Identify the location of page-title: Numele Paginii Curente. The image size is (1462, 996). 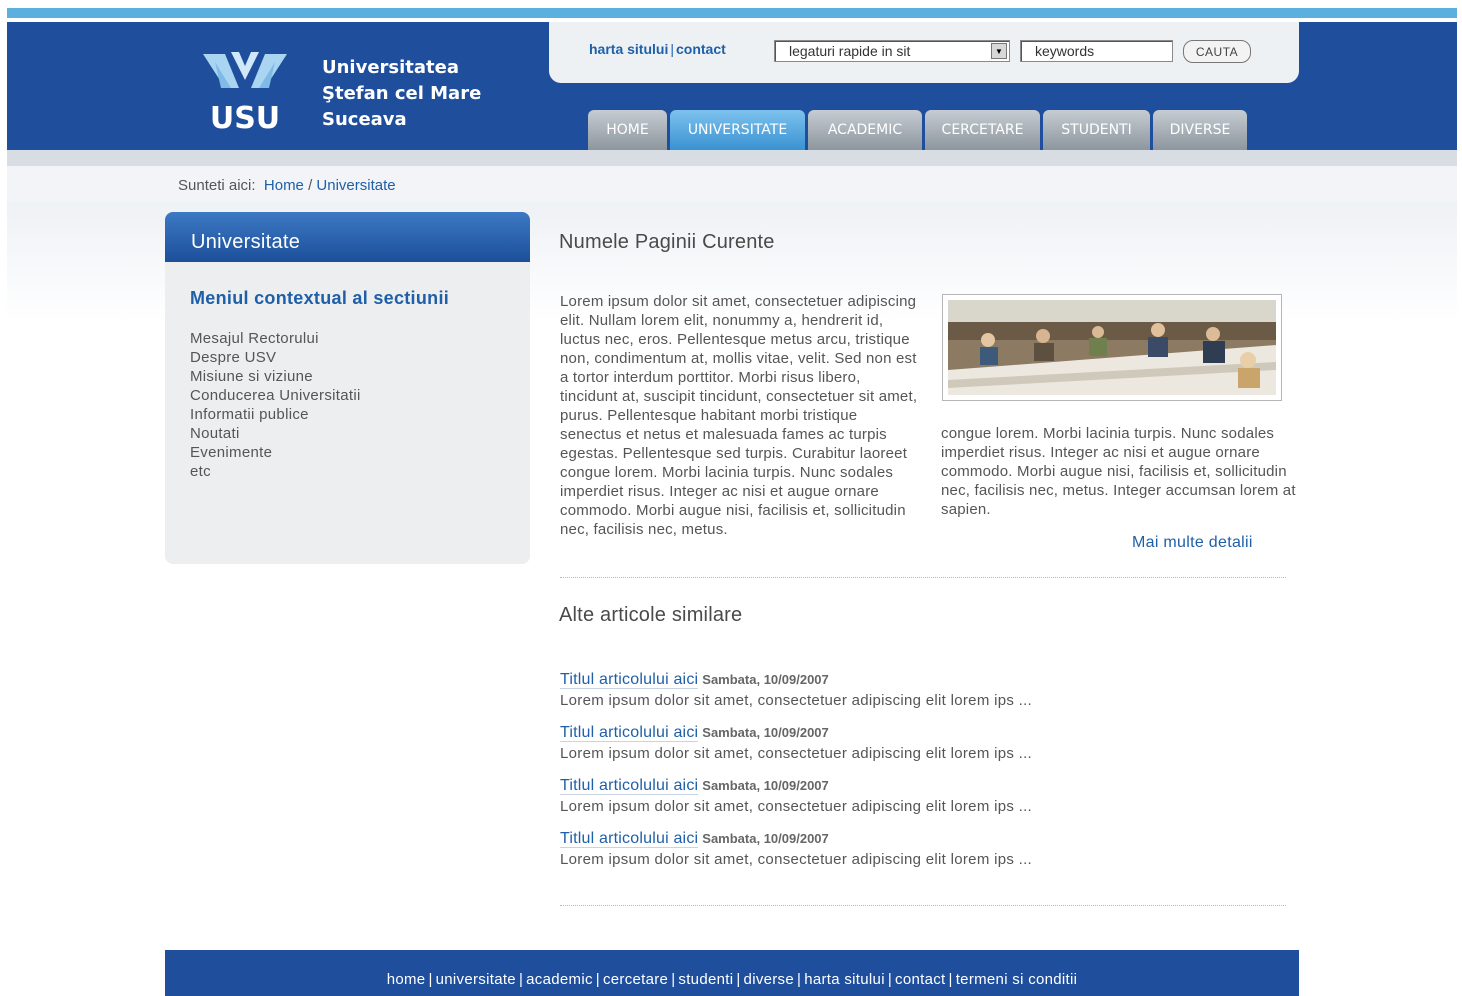
(667, 242).